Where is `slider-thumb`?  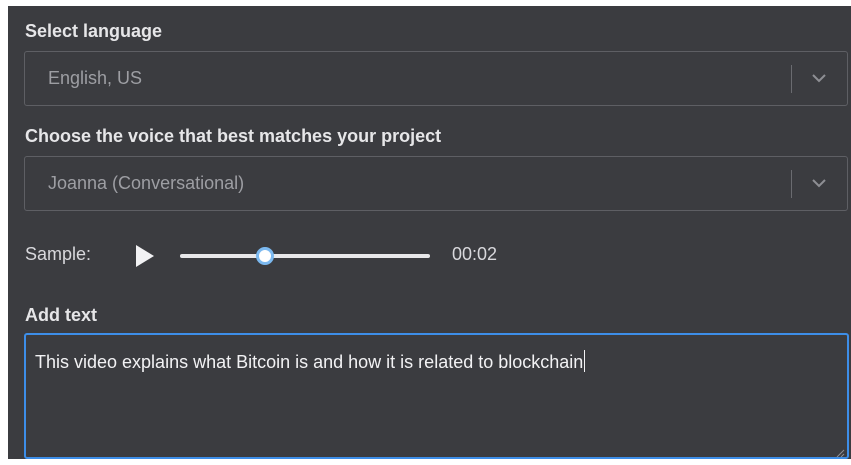 slider-thumb is located at coordinates (265, 256).